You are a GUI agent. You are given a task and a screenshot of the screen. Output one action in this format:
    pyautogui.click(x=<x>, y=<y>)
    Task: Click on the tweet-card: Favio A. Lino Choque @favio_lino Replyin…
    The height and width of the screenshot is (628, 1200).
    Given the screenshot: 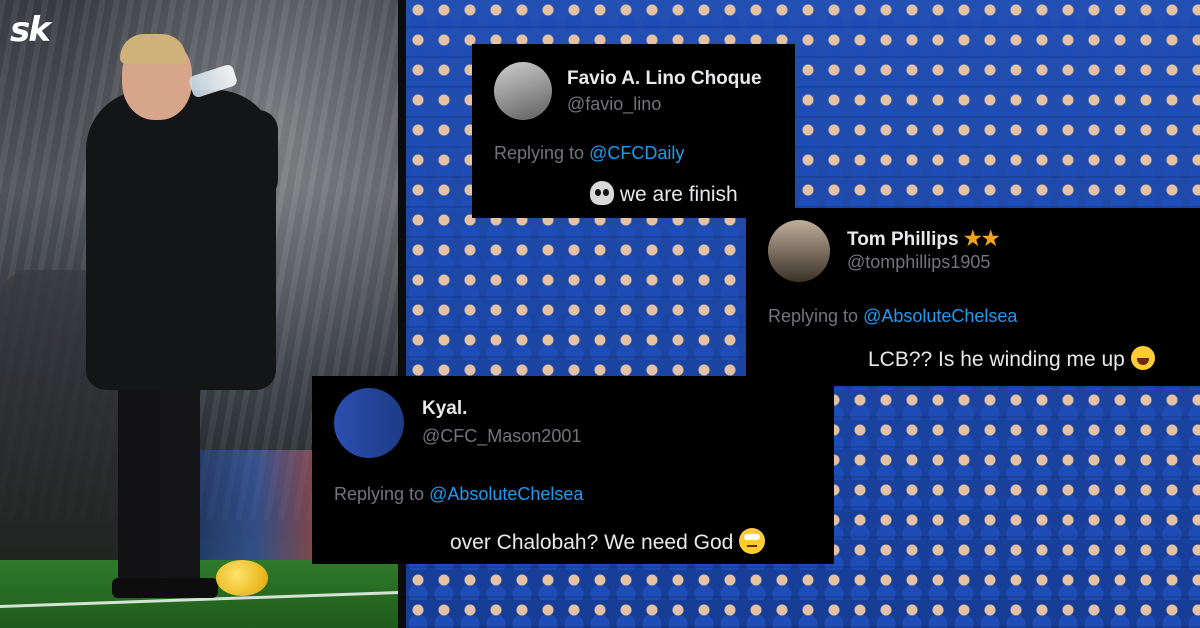 What is the action you would take?
    pyautogui.click(x=633, y=131)
    